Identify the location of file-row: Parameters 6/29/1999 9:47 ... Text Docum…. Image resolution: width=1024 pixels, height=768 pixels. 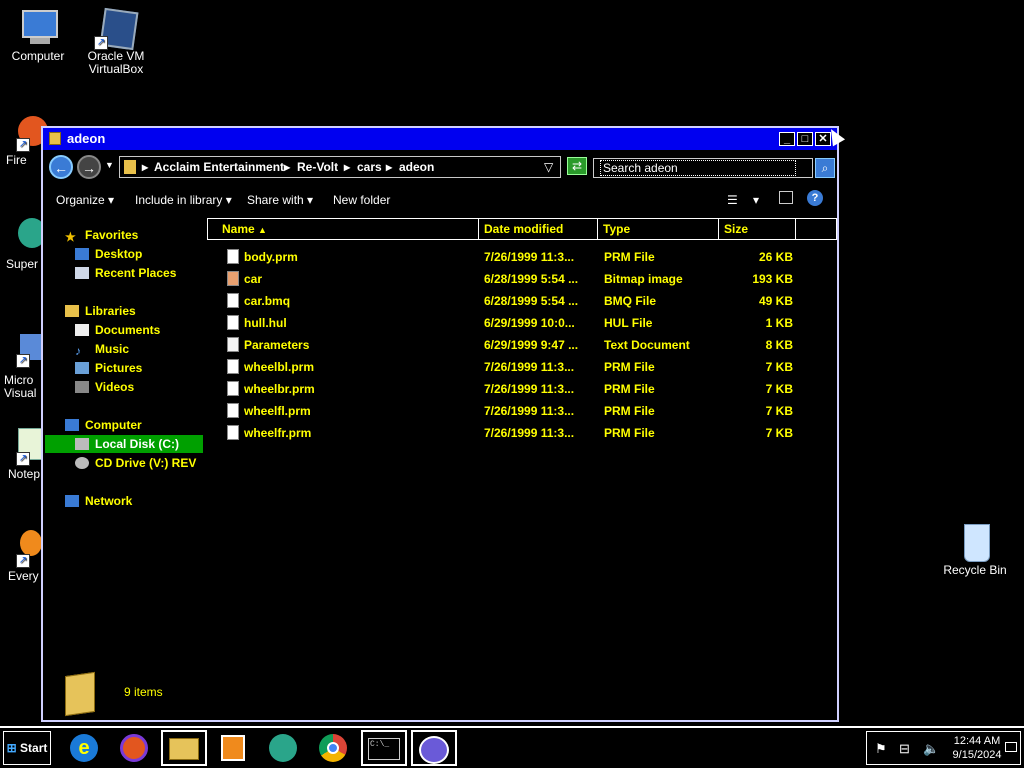
(522, 345).